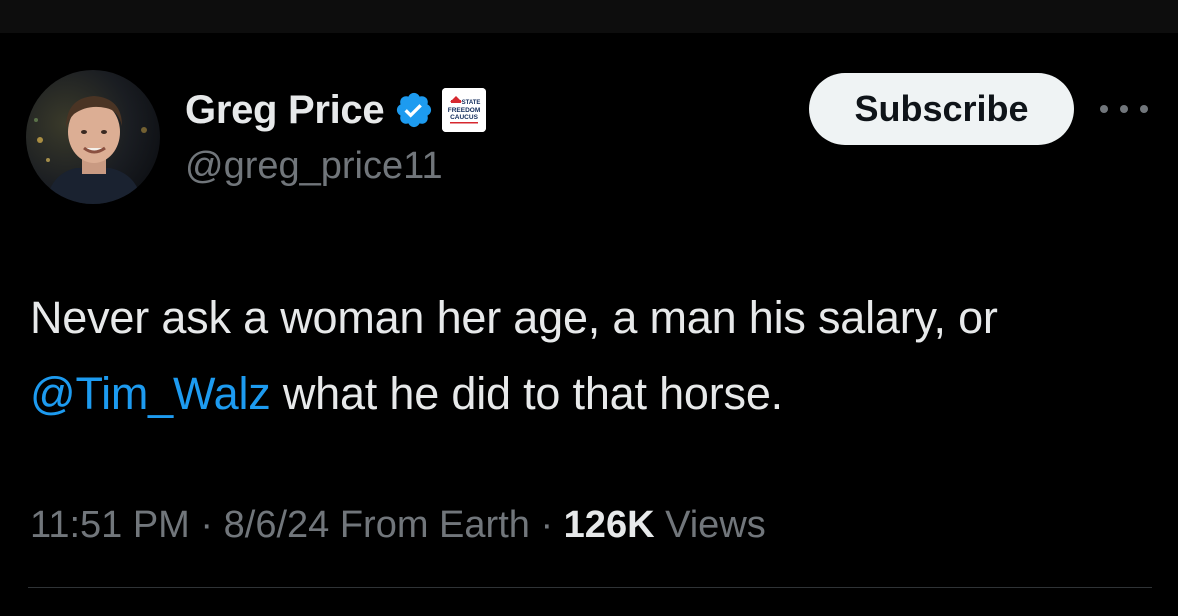 The image size is (1178, 616). What do you see at coordinates (609, 525) in the screenshot?
I see `views-count: 126K` at bounding box center [609, 525].